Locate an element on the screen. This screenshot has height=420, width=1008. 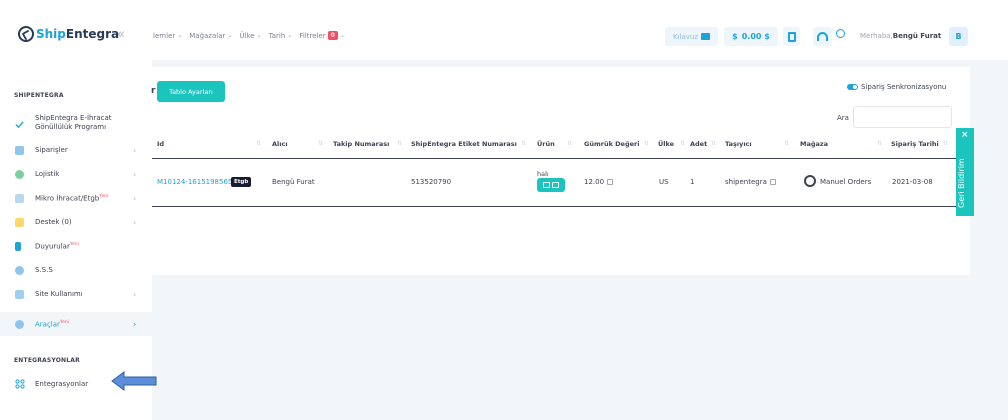
cart-icon is located at coordinates (19, 150).